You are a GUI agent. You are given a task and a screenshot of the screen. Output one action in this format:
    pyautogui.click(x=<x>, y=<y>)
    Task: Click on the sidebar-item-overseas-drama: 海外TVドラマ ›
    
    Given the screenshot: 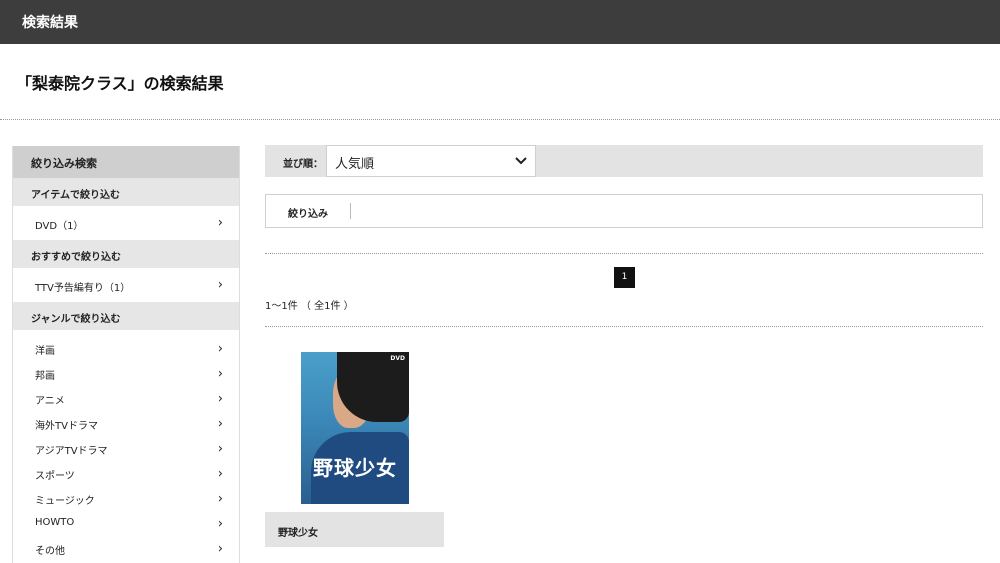 What is the action you would take?
    pyautogui.click(x=126, y=423)
    